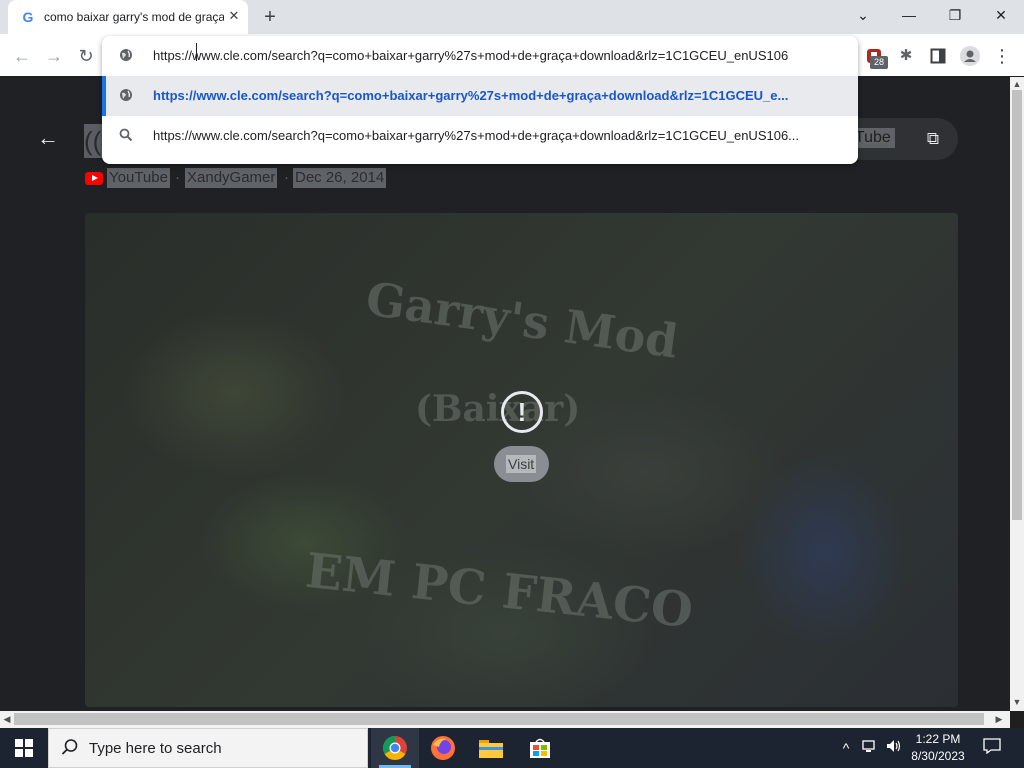 This screenshot has width=1024, height=768. What do you see at coordinates (499, 719) in the screenshot?
I see `horizontal-scroll-thumb` at bounding box center [499, 719].